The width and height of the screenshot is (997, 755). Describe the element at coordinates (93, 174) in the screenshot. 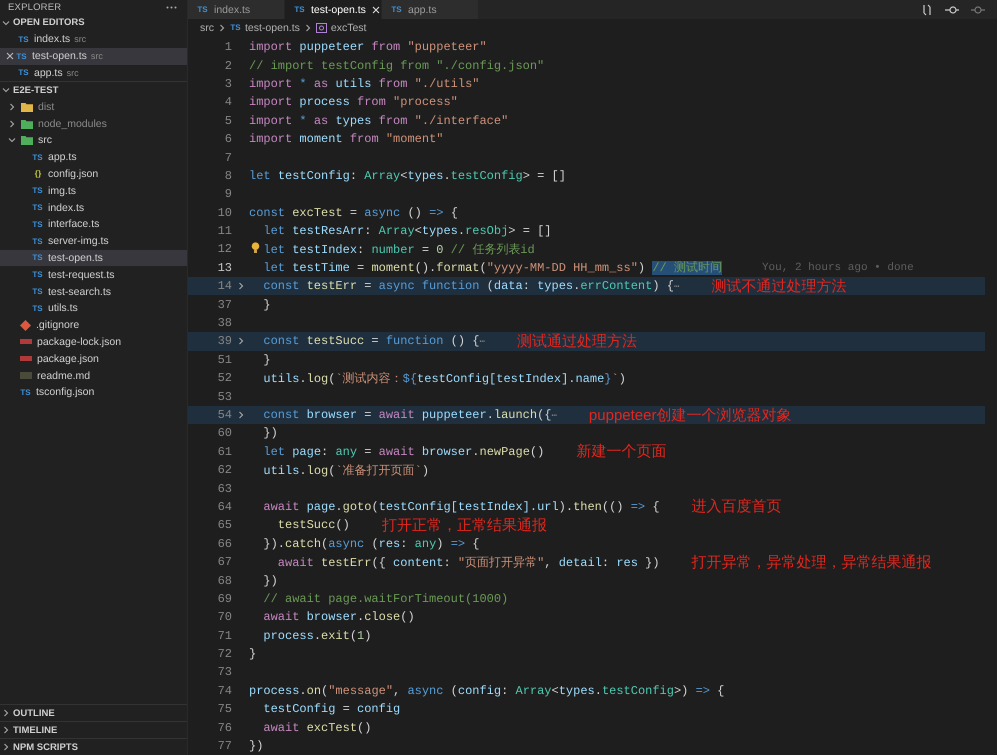

I see `file-tree-item: { } config.json` at that location.